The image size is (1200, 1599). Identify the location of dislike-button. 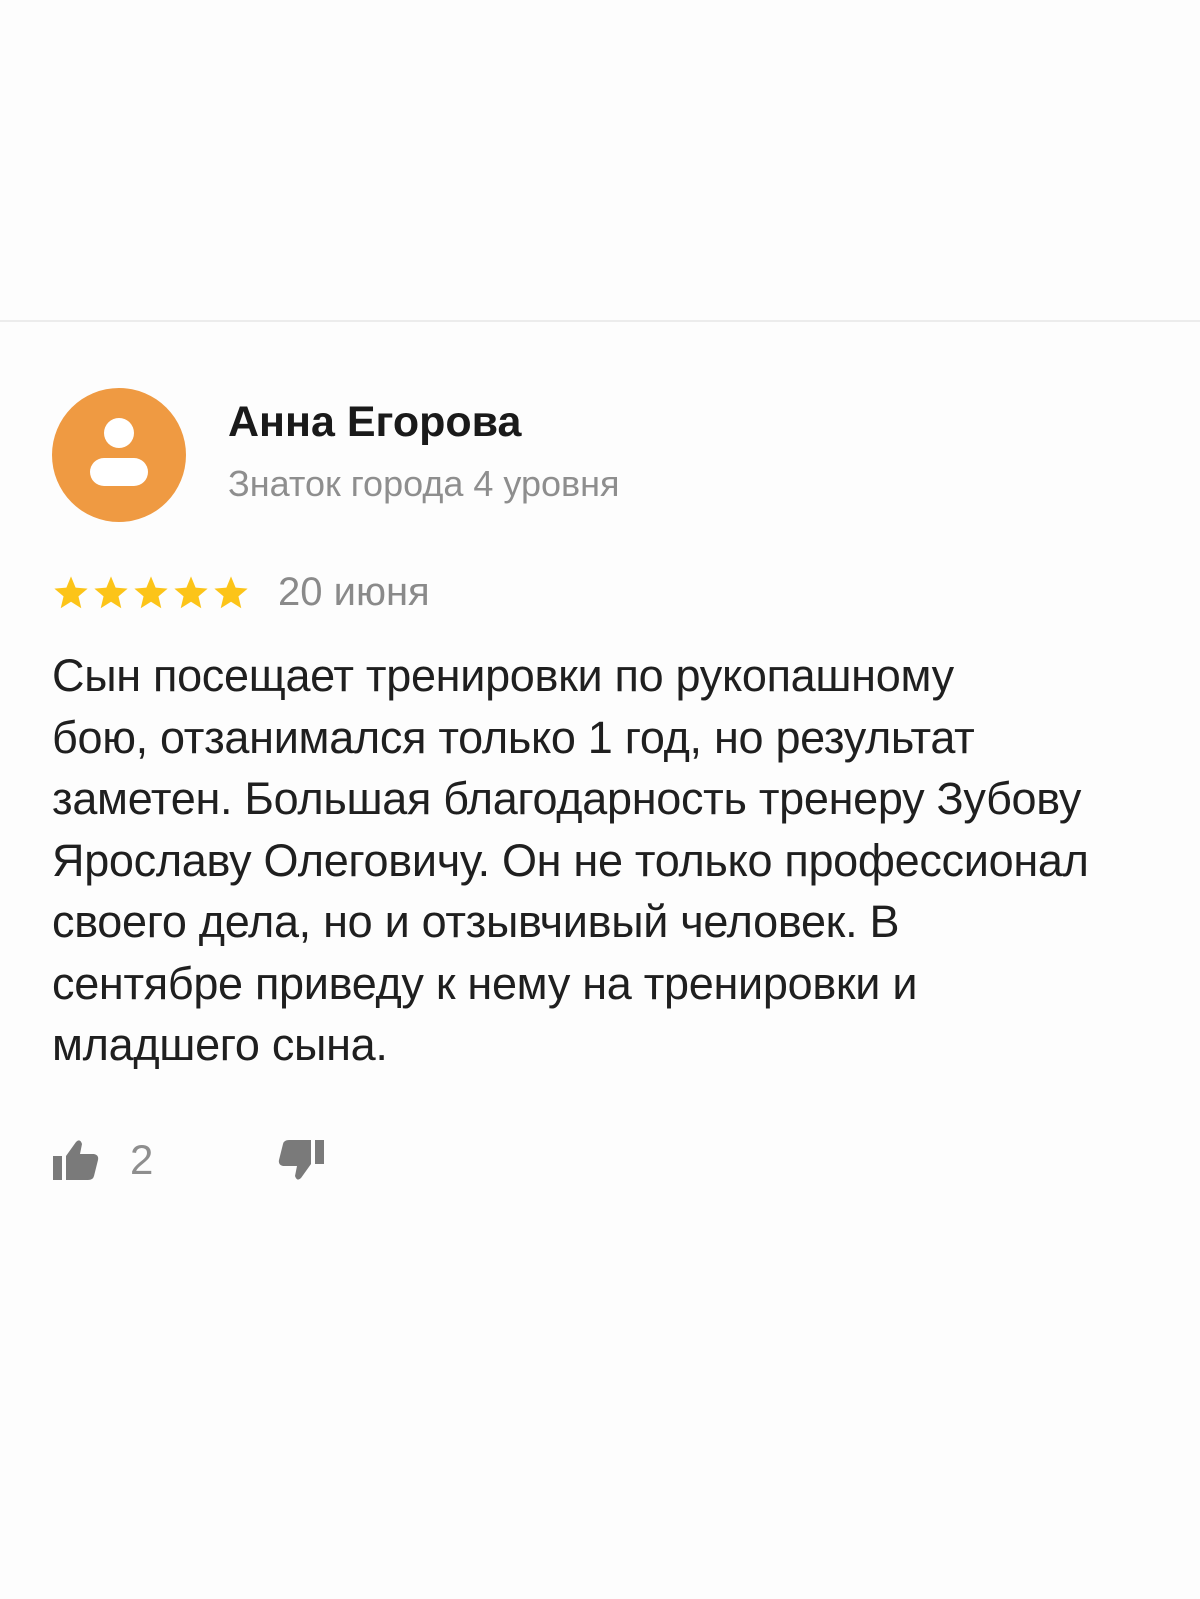
(301, 1160).